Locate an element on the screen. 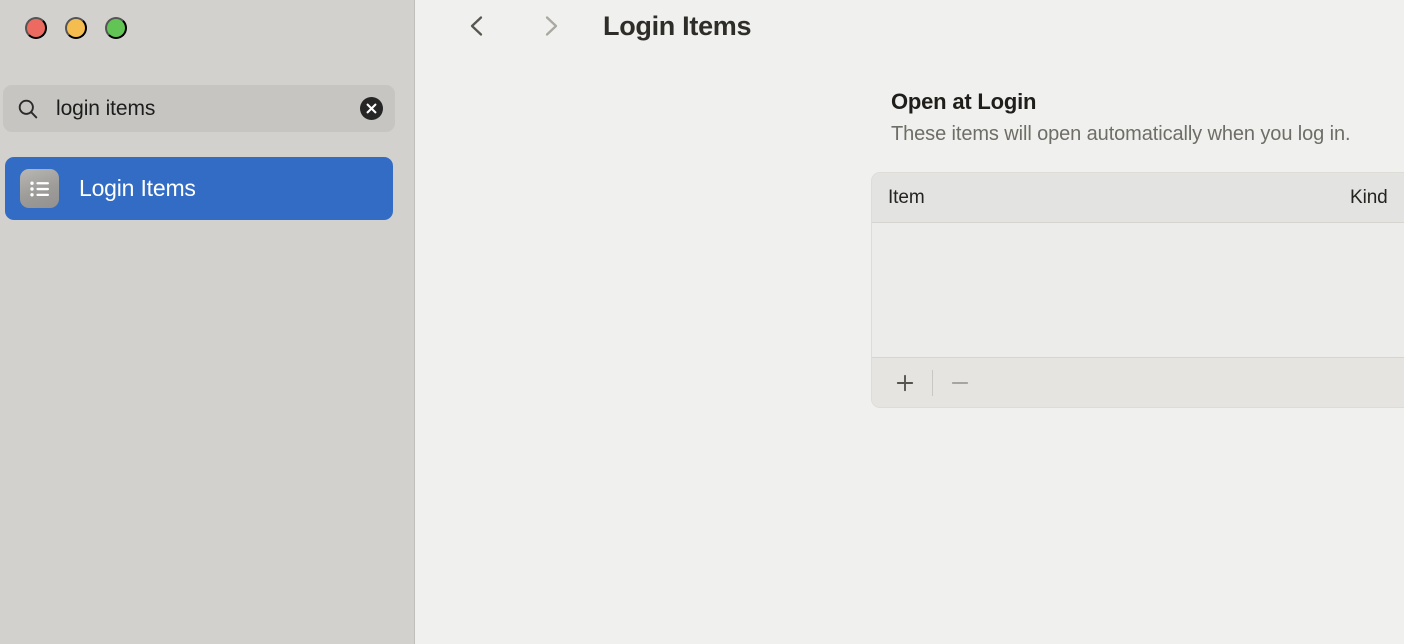  back-button is located at coordinates (478, 26).